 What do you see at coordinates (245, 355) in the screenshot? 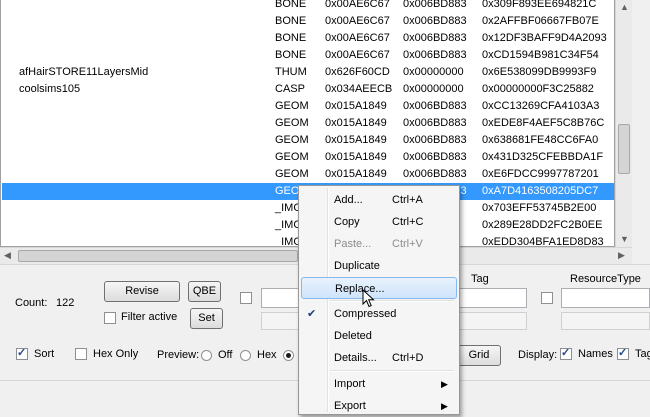
I see `preview-hex-radio` at bounding box center [245, 355].